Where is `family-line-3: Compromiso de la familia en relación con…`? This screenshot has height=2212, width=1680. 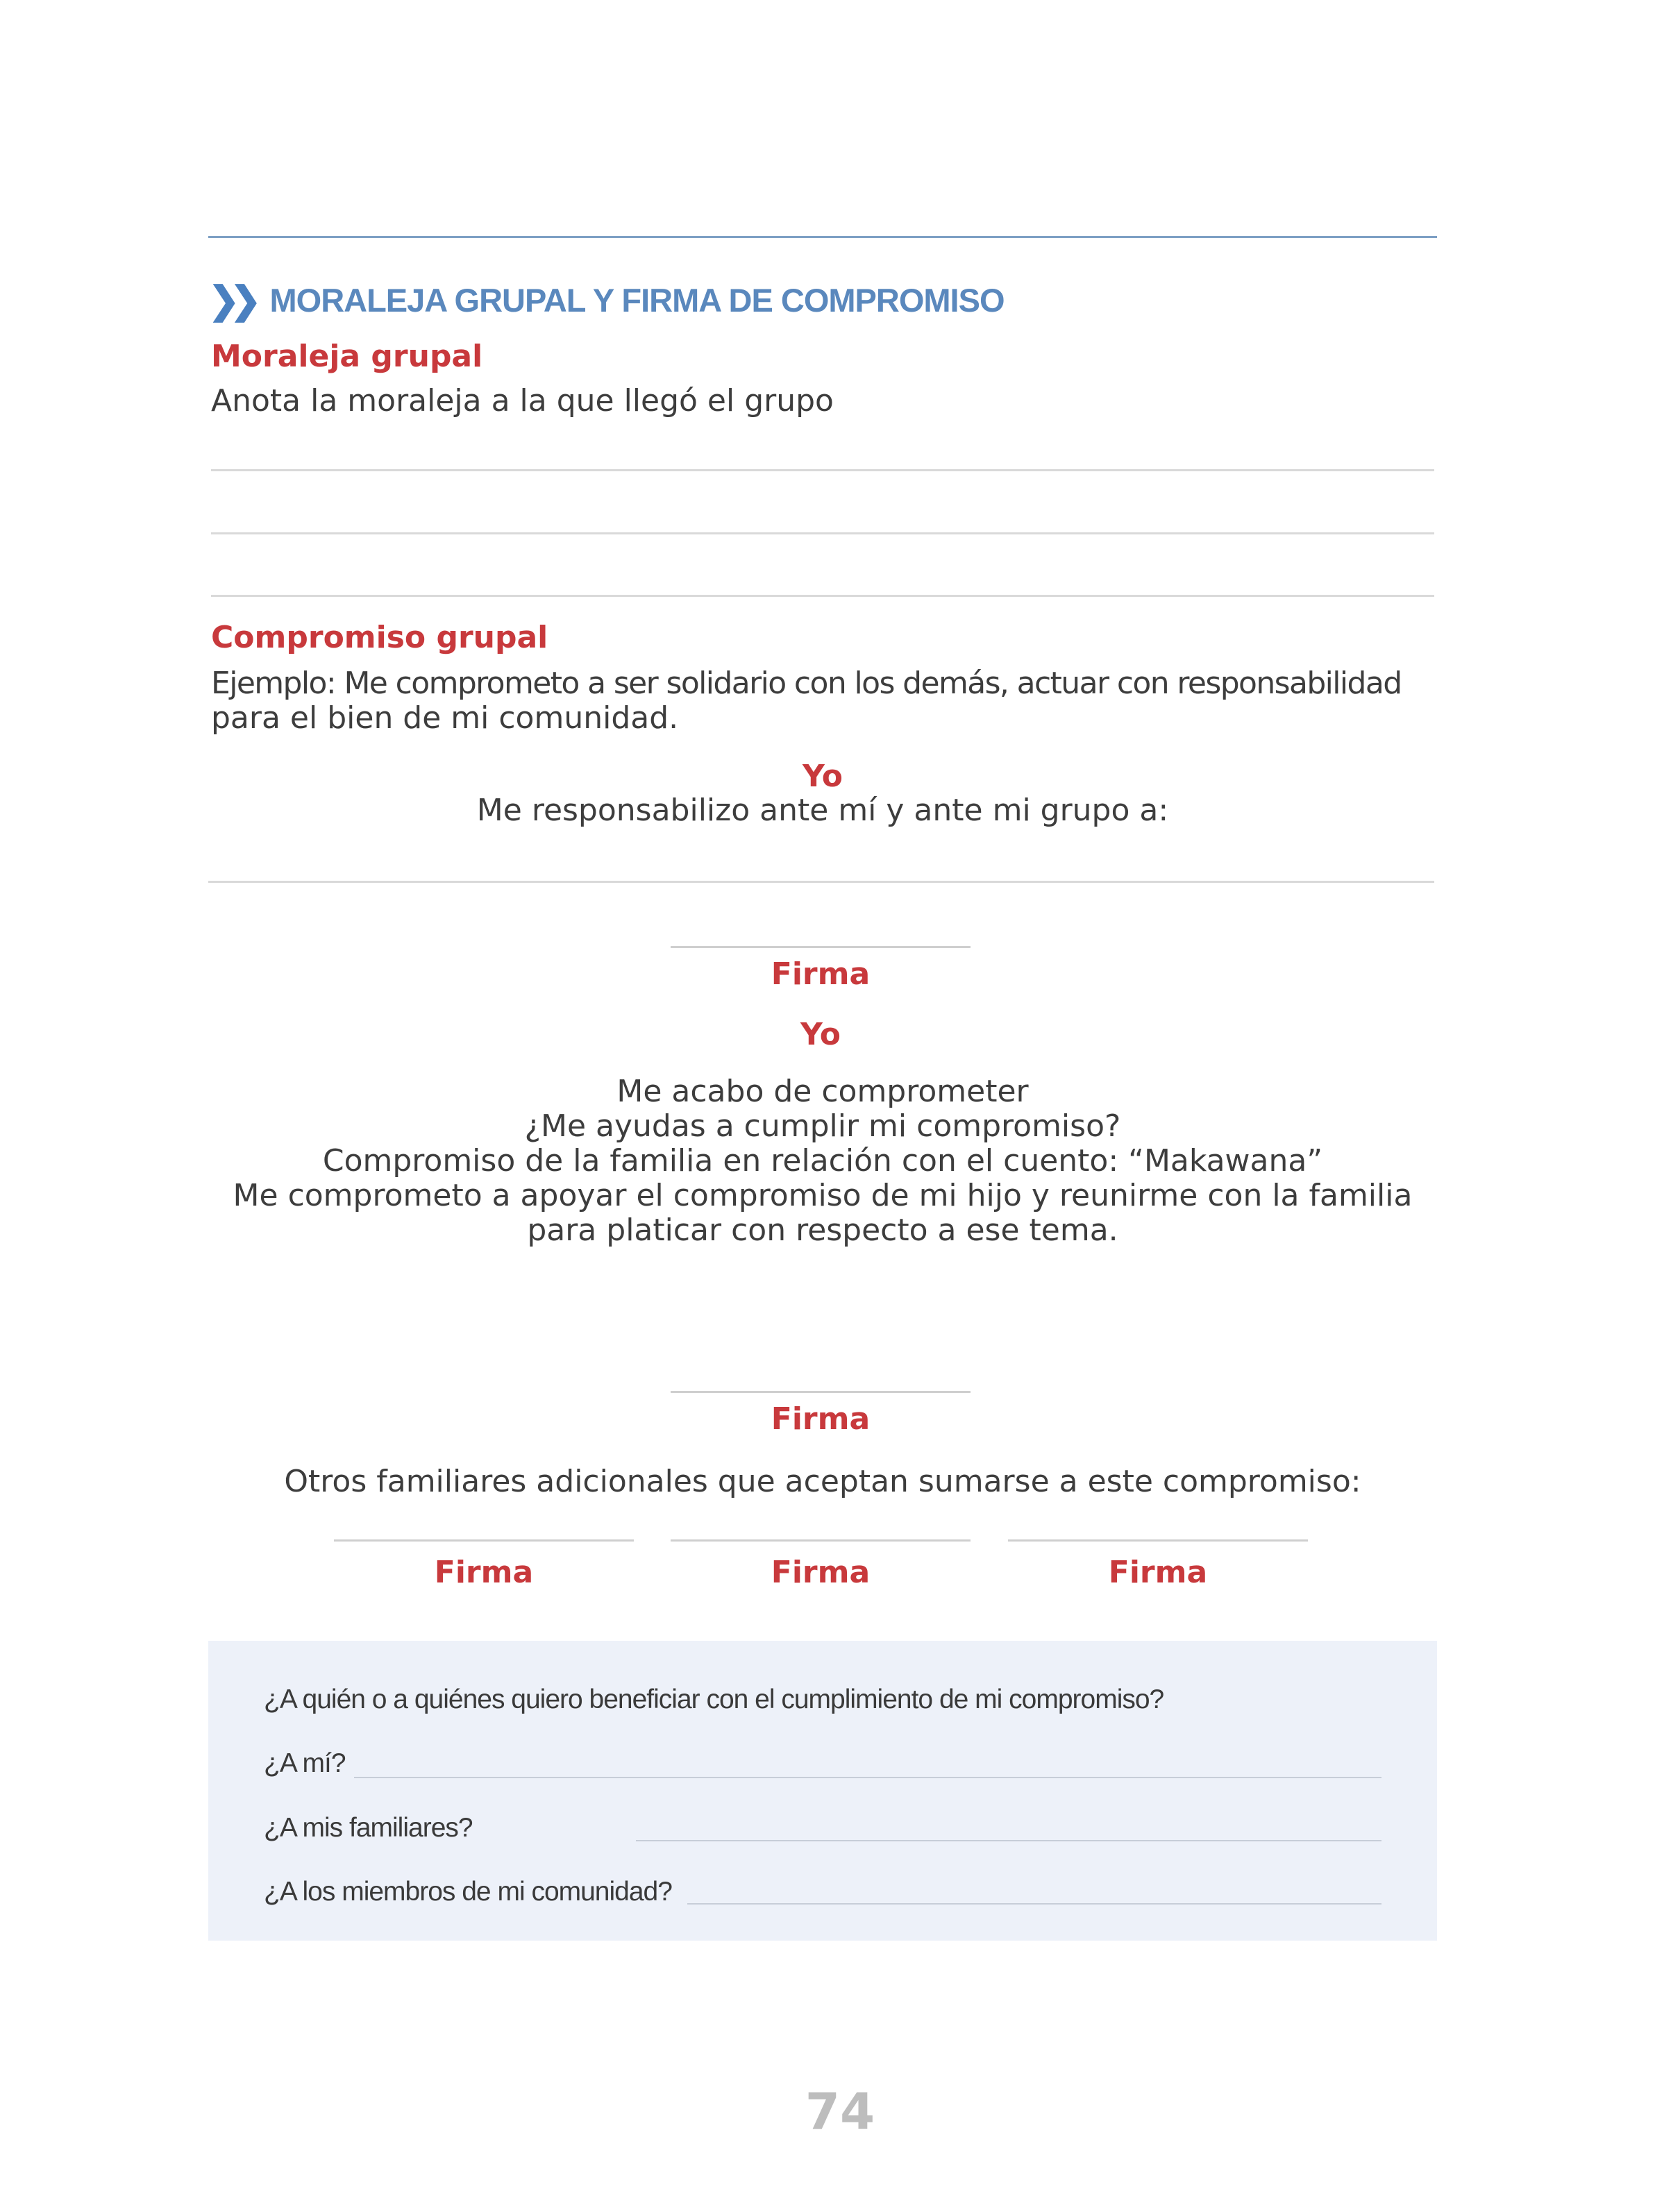
family-line-3: Compromiso de la familia en relación con… is located at coordinates (823, 1161).